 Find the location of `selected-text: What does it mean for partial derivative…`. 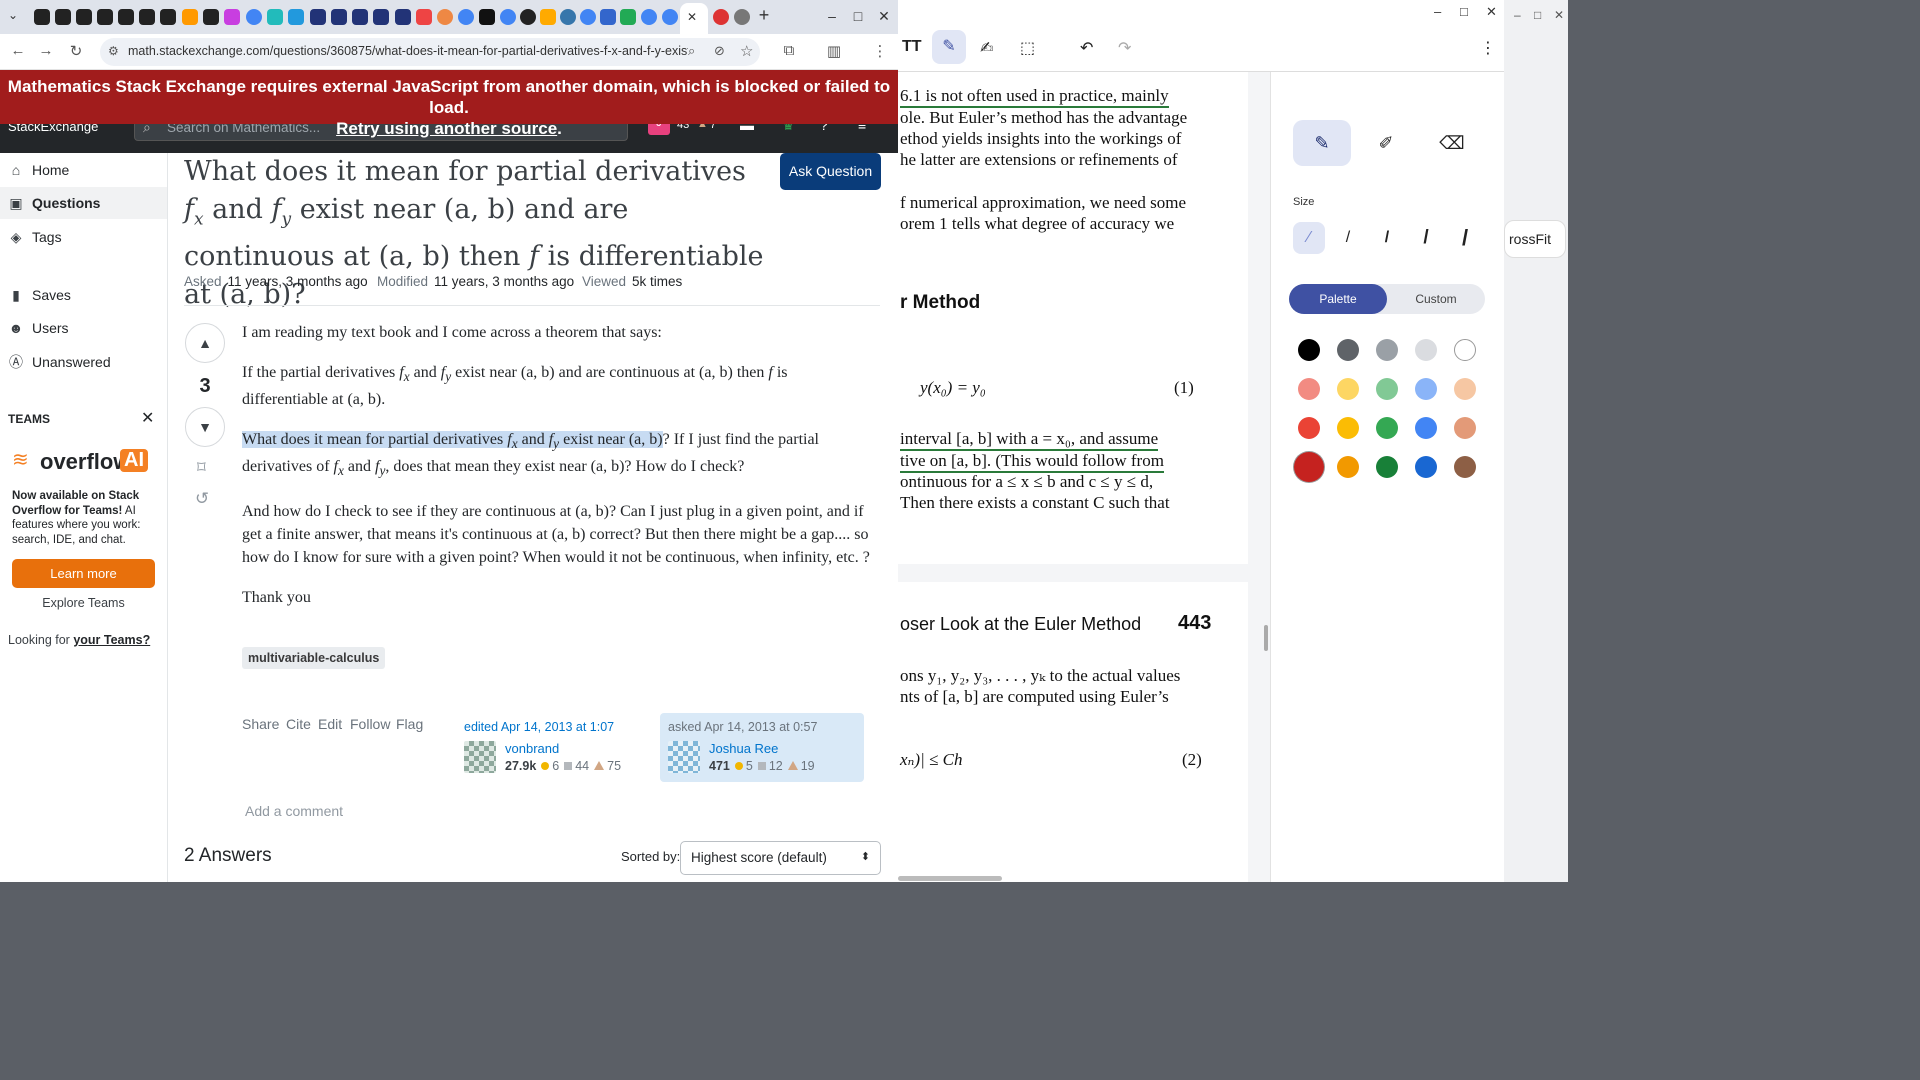

selected-text: What does it mean for partial derivative… is located at coordinates (452, 441).